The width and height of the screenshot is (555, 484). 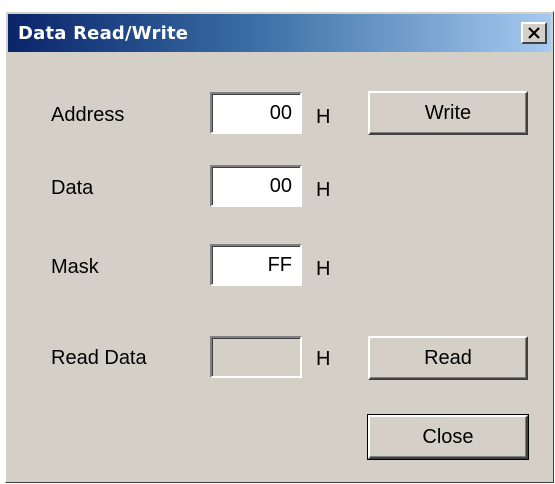 What do you see at coordinates (323, 359) in the screenshot?
I see `read-data-unit: H` at bounding box center [323, 359].